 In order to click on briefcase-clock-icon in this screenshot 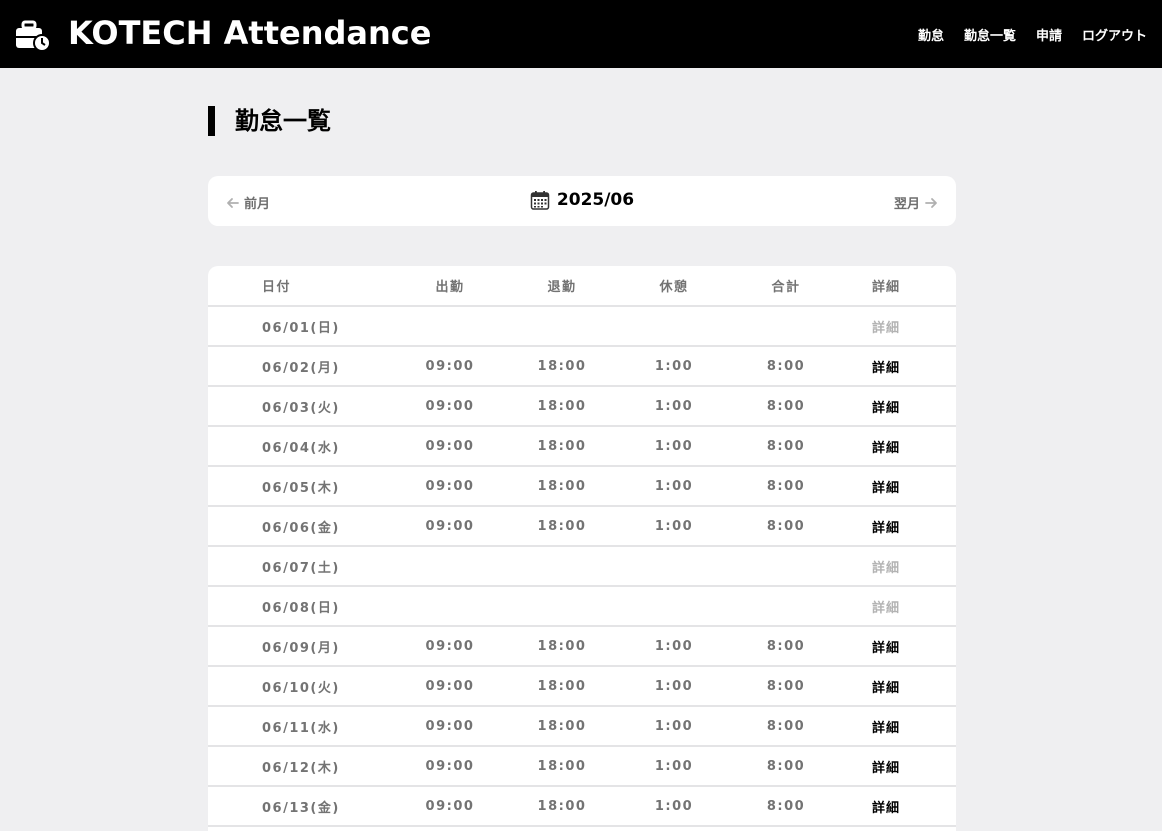, I will do `click(33, 36)`.